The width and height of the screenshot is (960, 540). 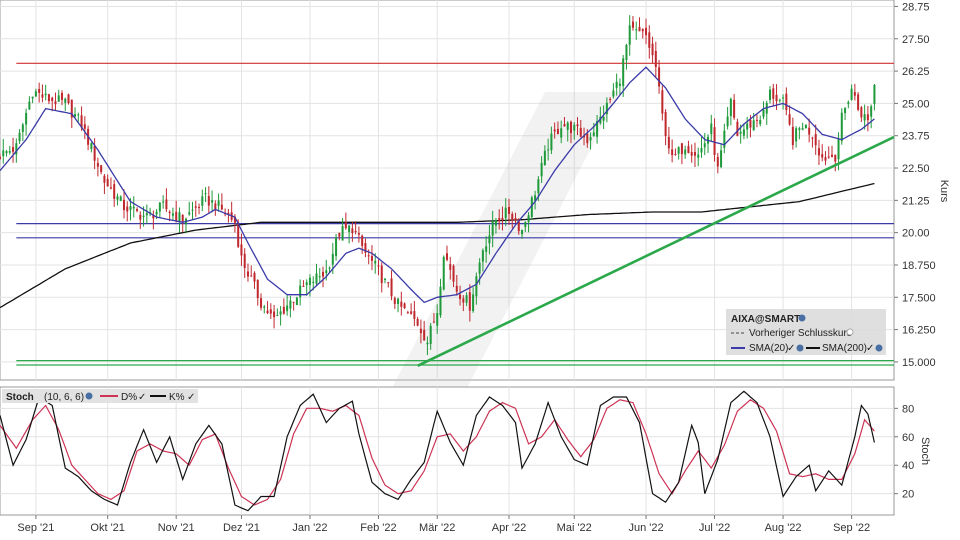 What do you see at coordinates (437, 528) in the screenshot?
I see `time-tick-label: Mär '22` at bounding box center [437, 528].